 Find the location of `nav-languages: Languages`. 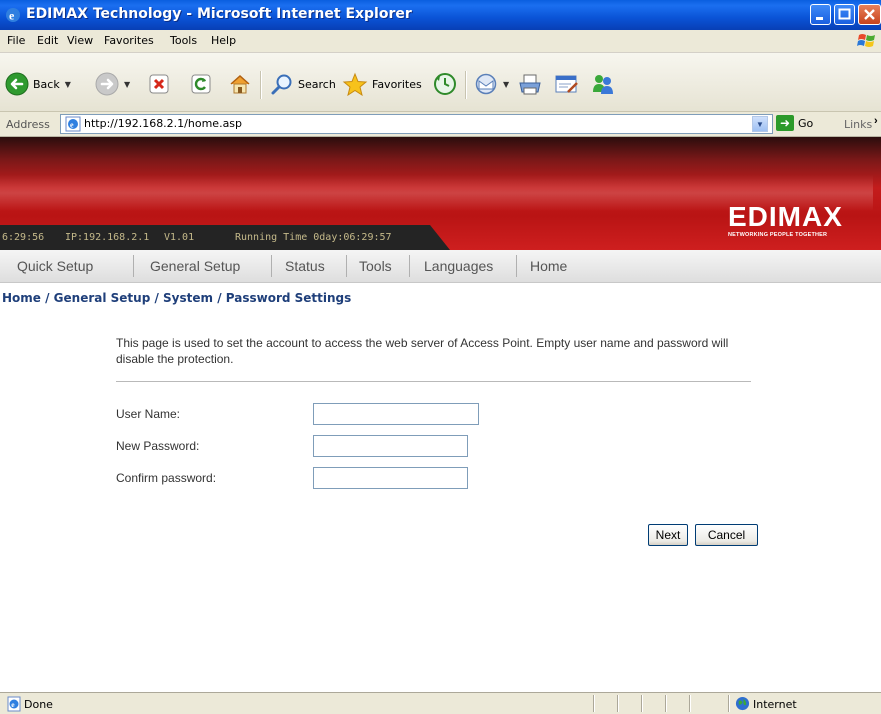

nav-languages: Languages is located at coordinates (458, 266).